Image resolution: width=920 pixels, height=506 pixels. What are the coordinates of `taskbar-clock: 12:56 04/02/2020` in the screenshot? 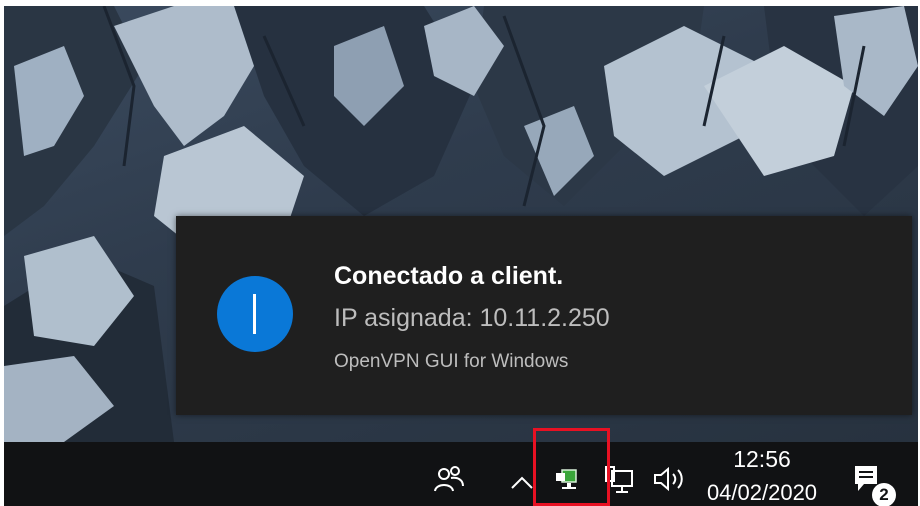 It's located at (762, 475).